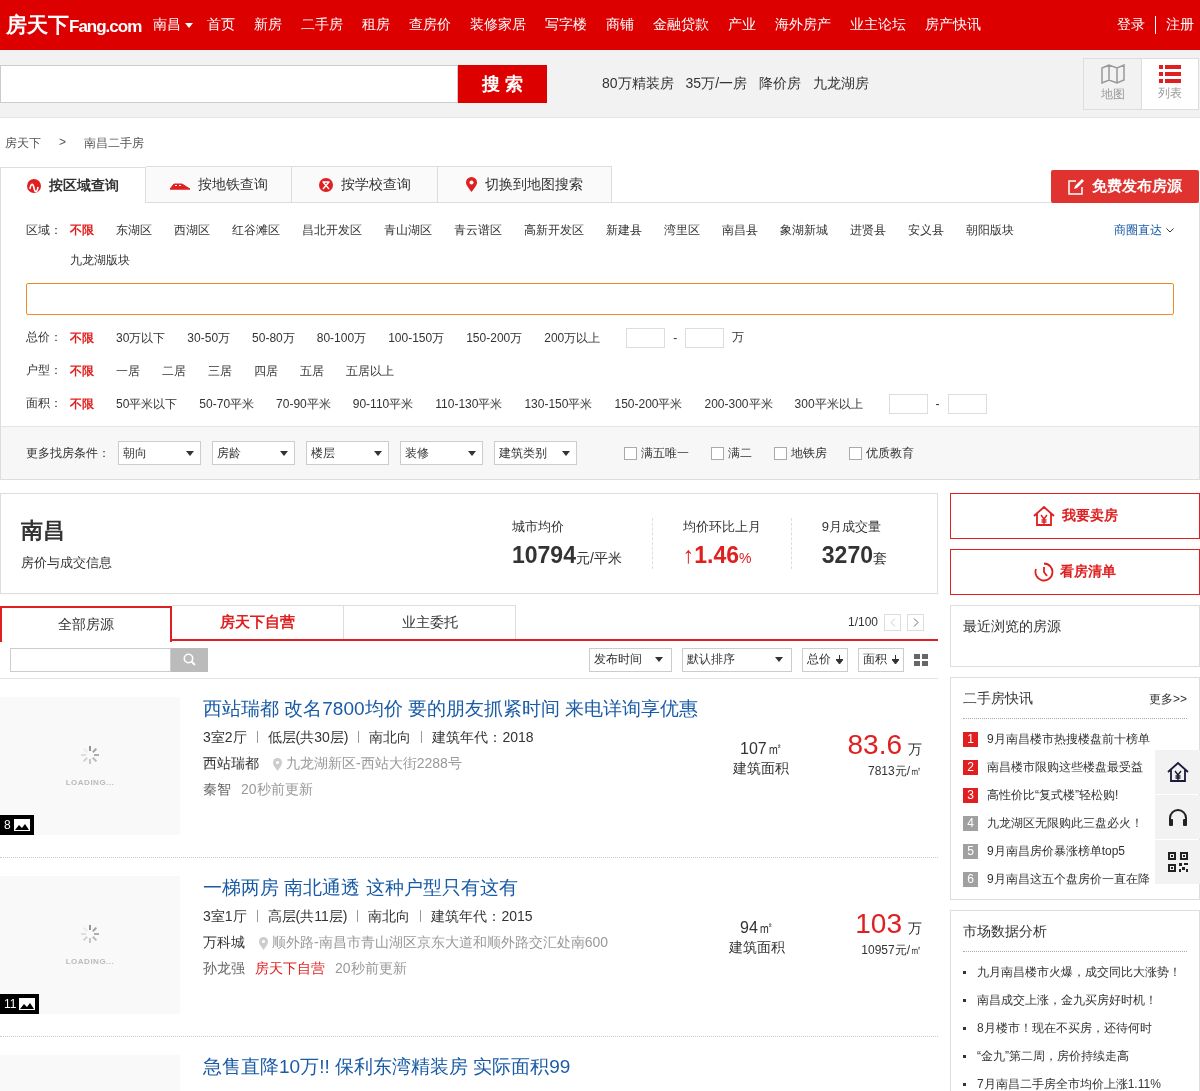 This screenshot has height=1091, width=1200. What do you see at coordinates (953, 25) in the screenshot?
I see `nav-link: 房产快讯` at bounding box center [953, 25].